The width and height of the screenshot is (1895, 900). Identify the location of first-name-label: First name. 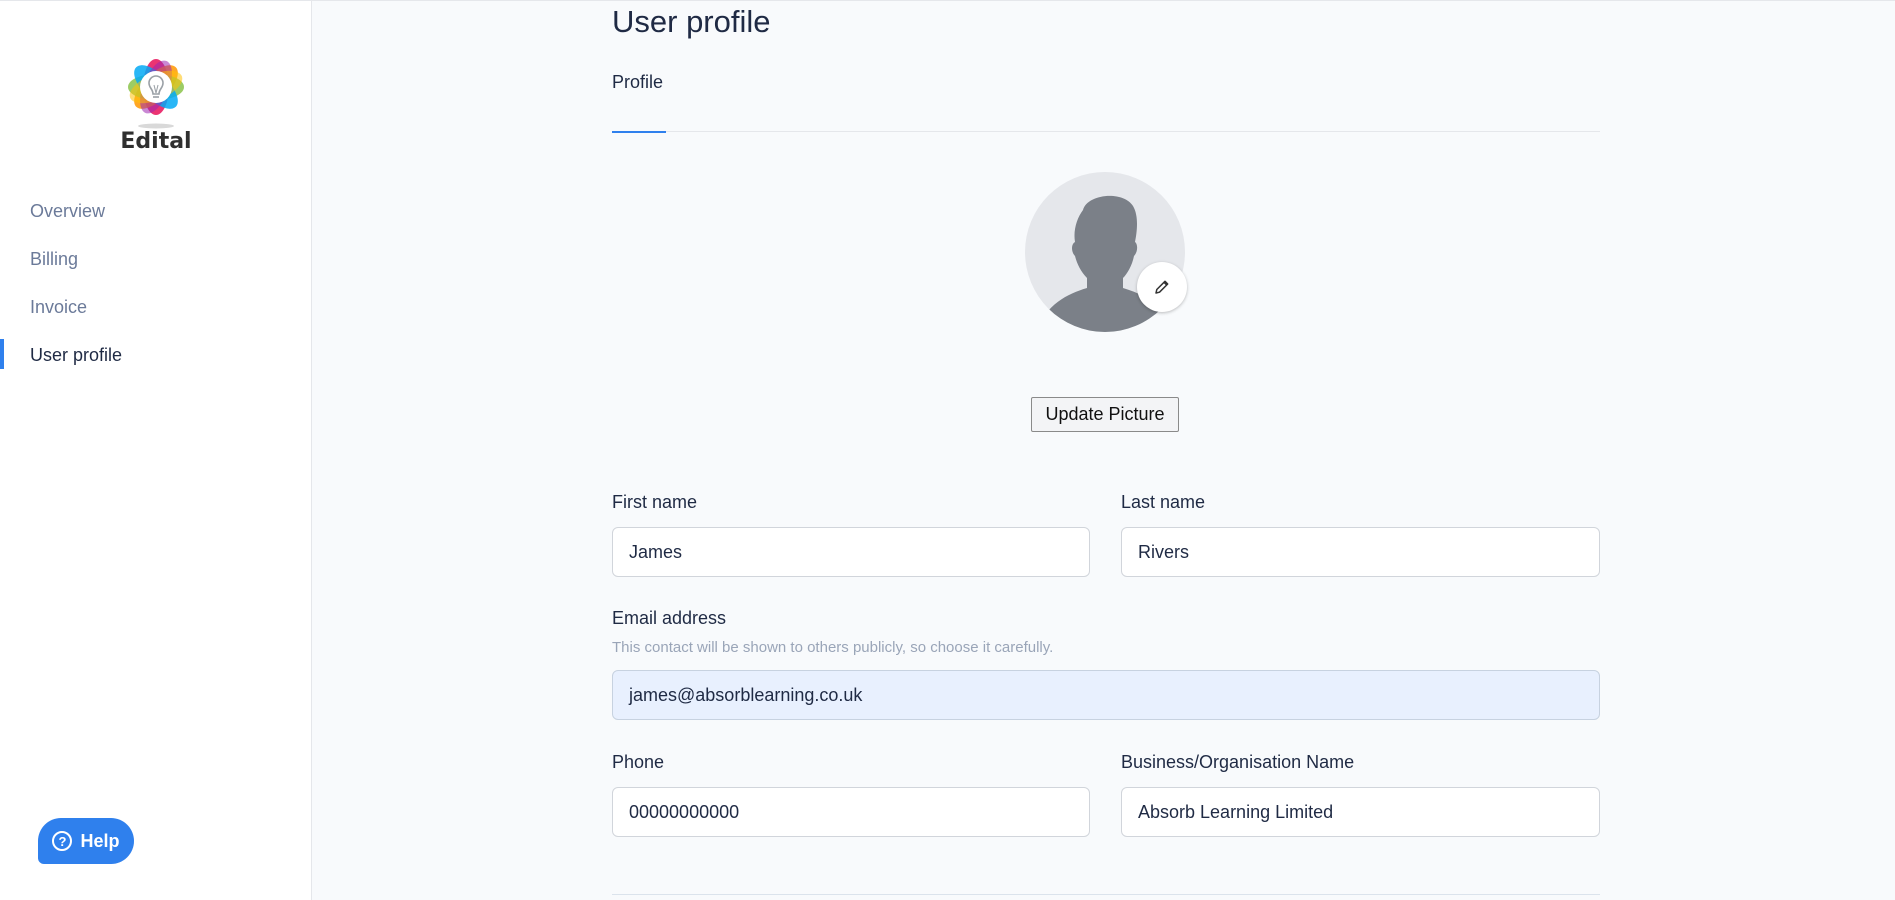
(655, 502).